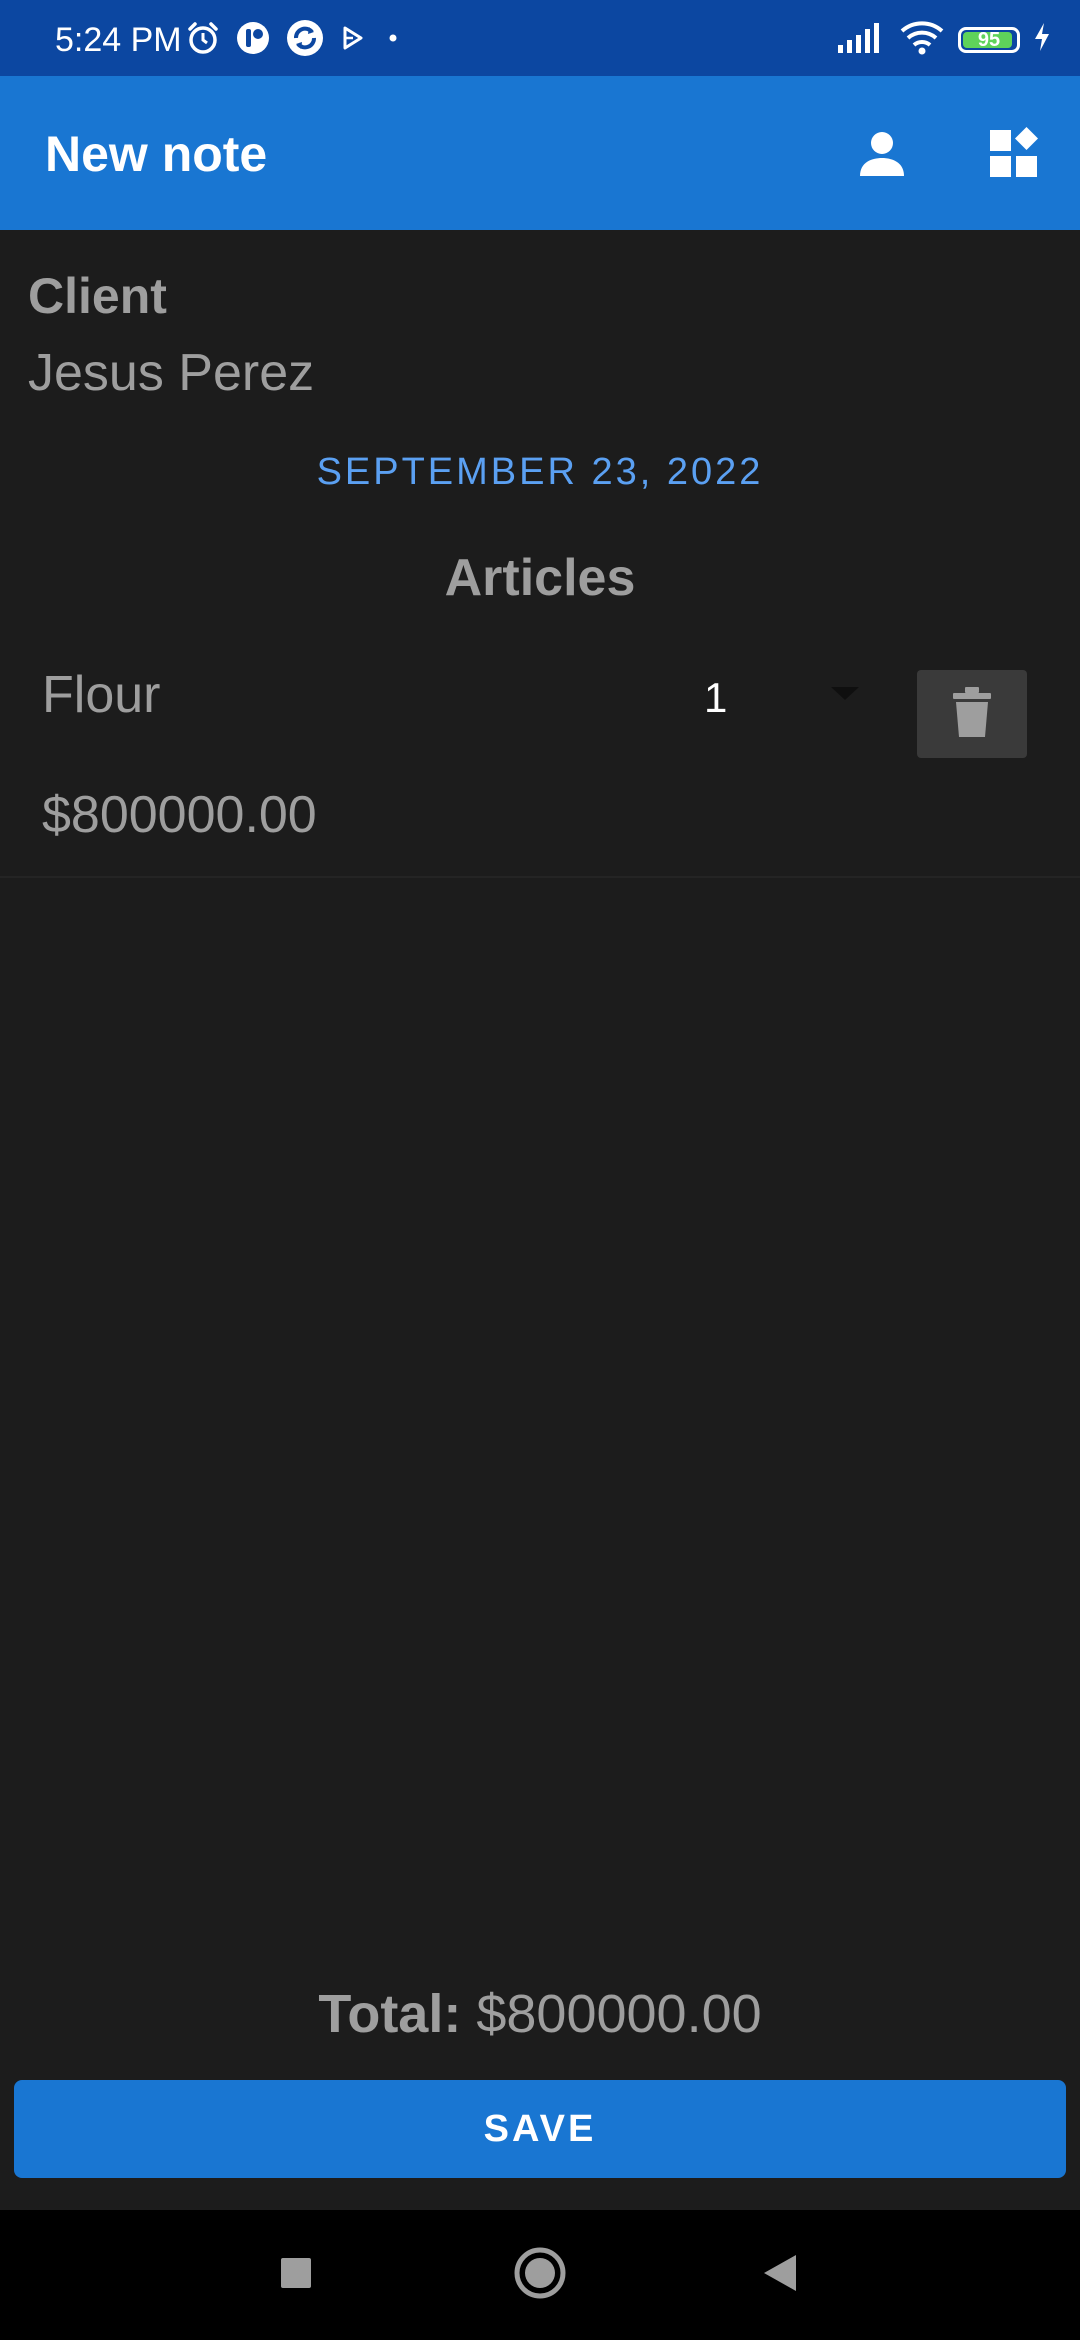 This screenshot has height=2340, width=1080. What do you see at coordinates (101, 695) in the screenshot?
I see `article-name: Flour` at bounding box center [101, 695].